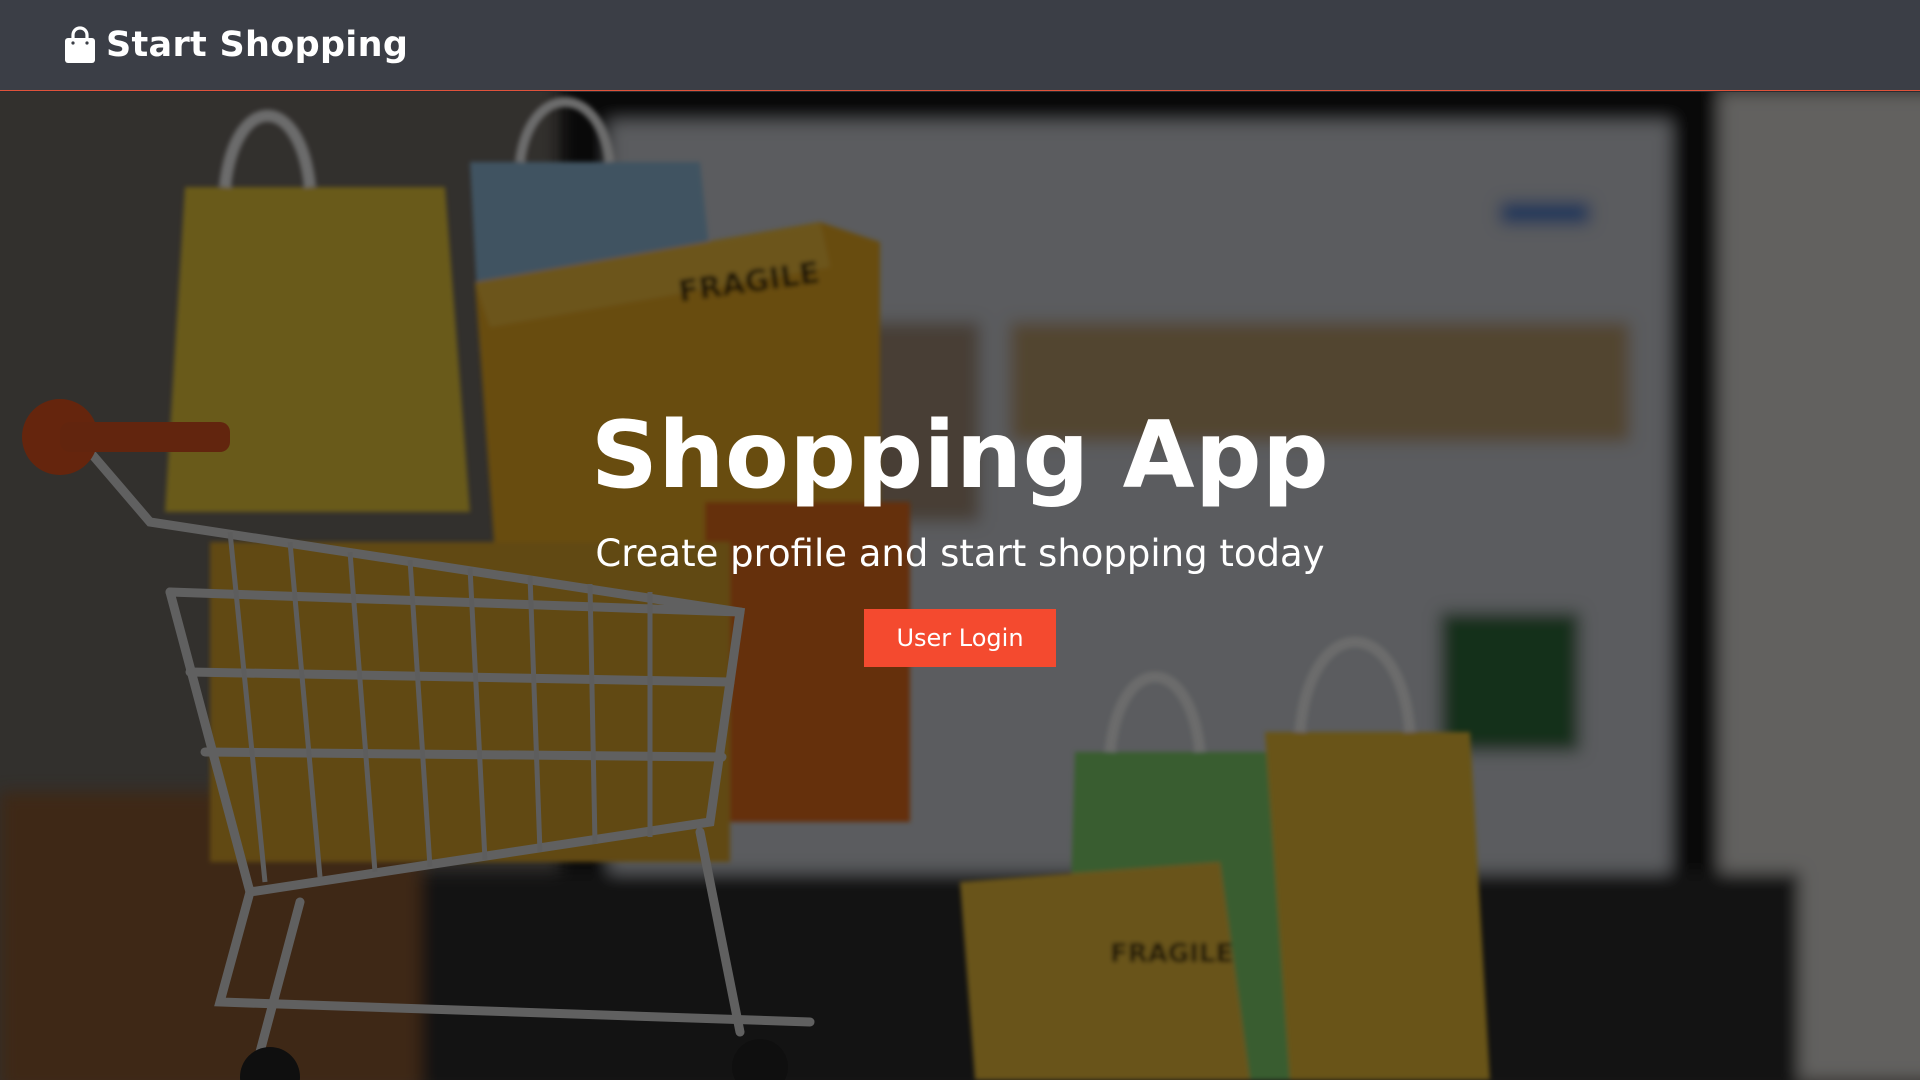 The width and height of the screenshot is (1920, 1080). I want to click on hero-subtitle: Create profile and start shopping today, so click(960, 554).